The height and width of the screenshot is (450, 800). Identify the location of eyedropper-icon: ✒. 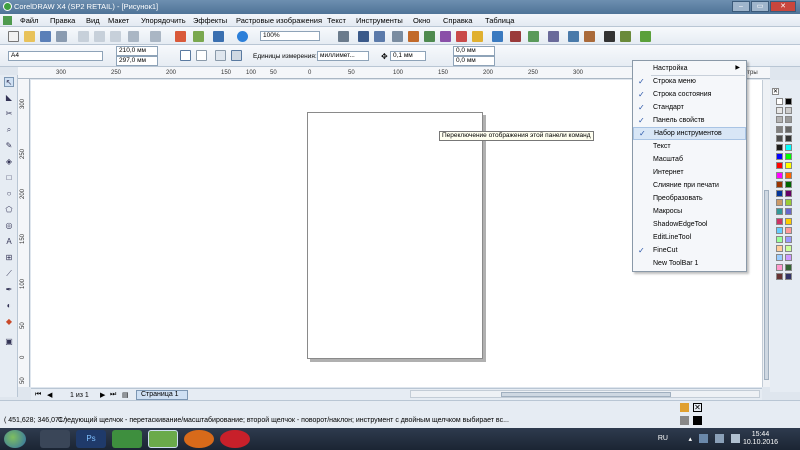
(9, 290).